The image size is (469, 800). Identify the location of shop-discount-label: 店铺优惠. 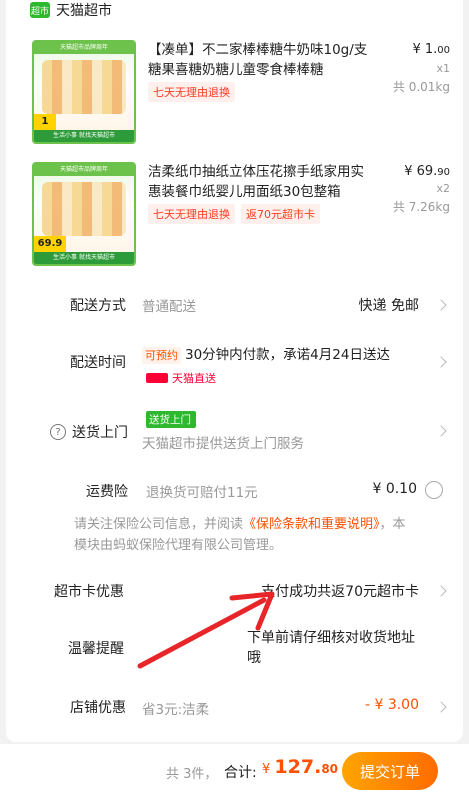
(98, 708).